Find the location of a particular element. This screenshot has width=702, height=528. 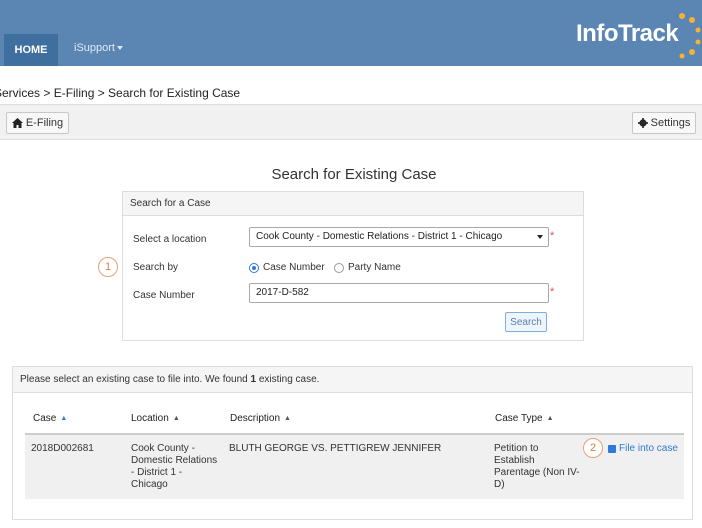

caret-down-icon is located at coordinates (540, 237).